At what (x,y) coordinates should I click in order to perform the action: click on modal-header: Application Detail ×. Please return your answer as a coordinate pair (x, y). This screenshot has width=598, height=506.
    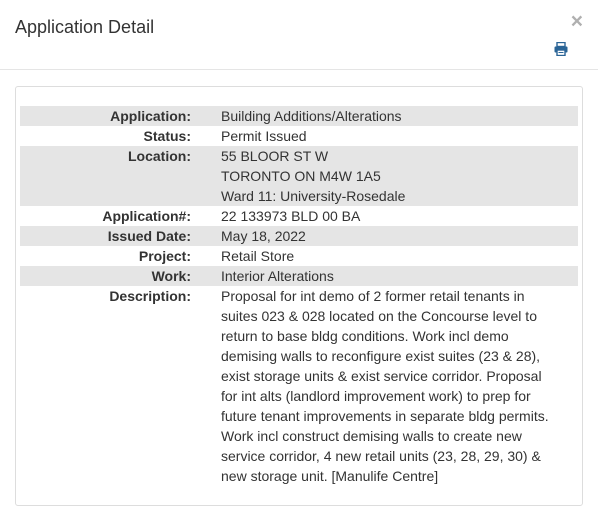
    Looking at the image, I should click on (299, 35).